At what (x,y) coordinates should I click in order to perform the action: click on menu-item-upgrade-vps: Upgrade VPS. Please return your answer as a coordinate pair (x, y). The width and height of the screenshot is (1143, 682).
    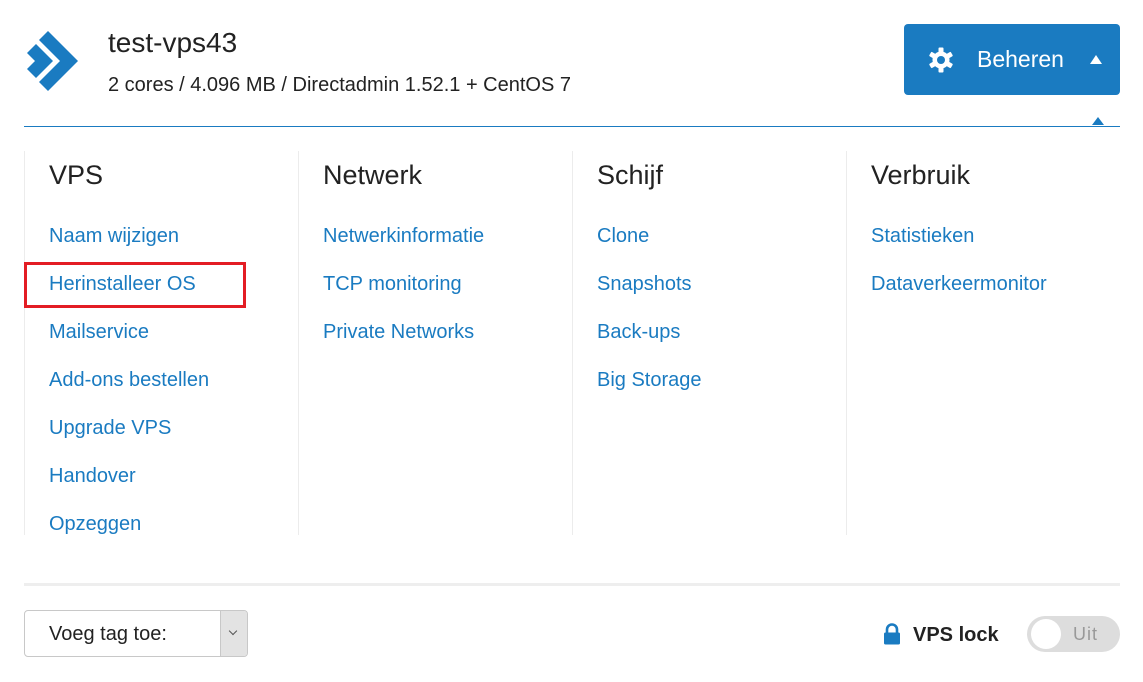
    Looking at the image, I should click on (110, 428).